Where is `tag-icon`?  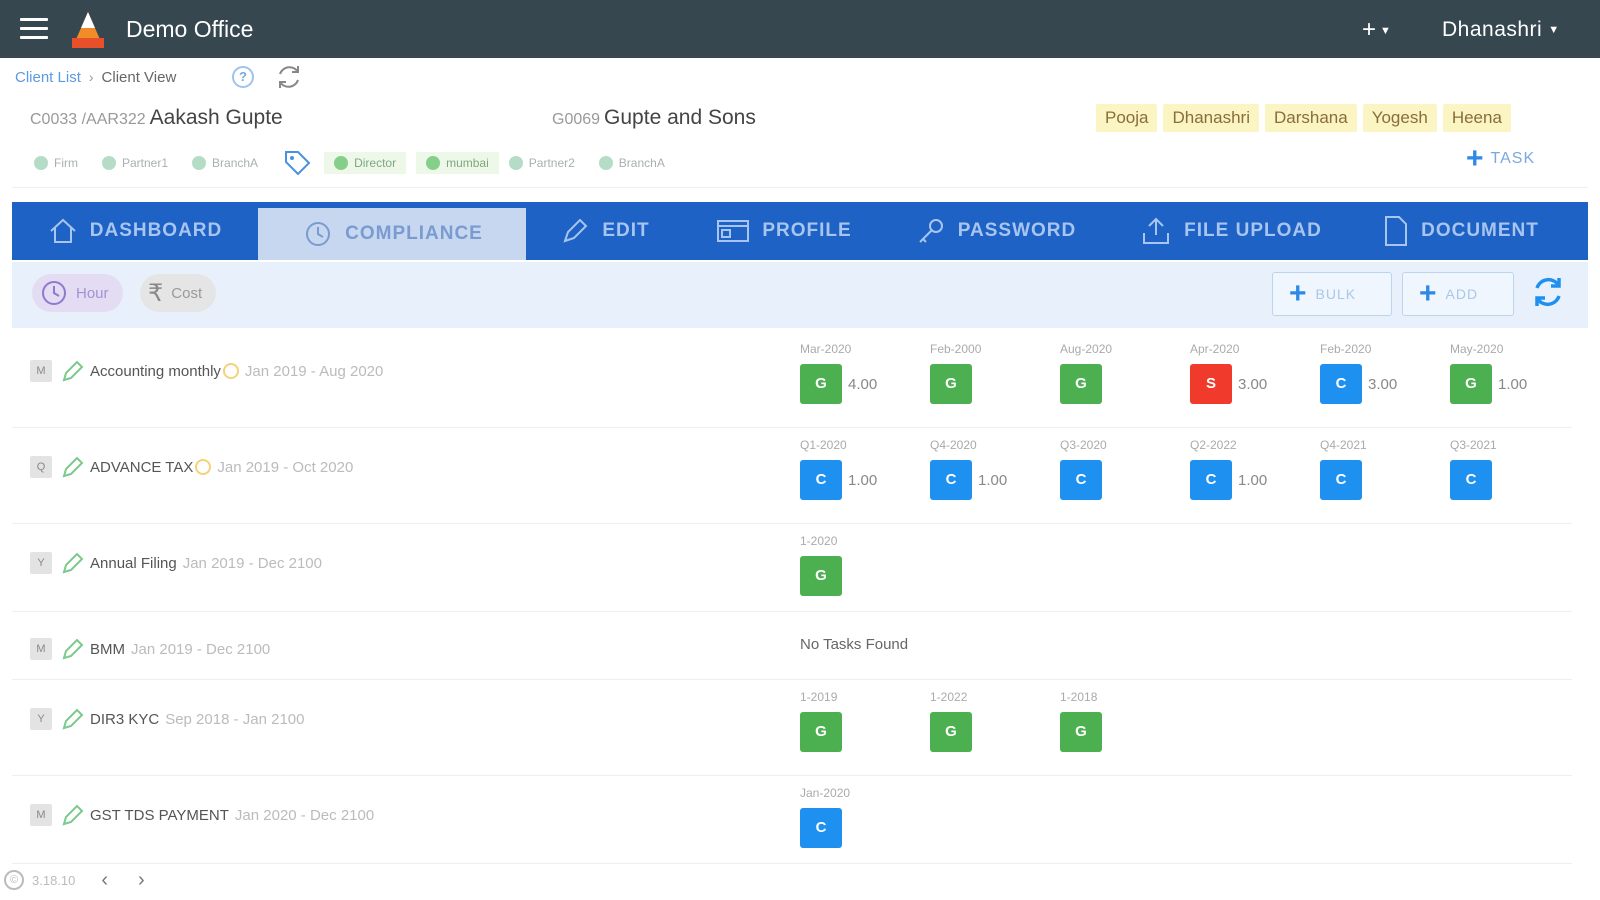
tag-icon is located at coordinates (297, 163).